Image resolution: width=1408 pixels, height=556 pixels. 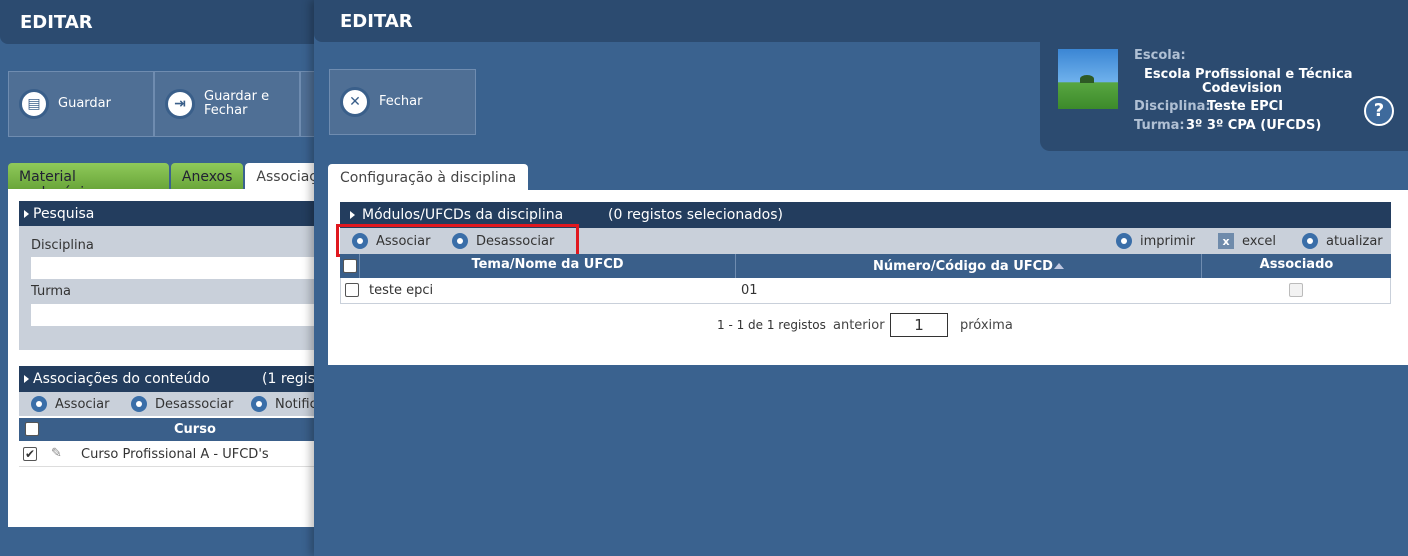 What do you see at coordinates (1247, 241) in the screenshot?
I see `excel-button: x excel` at bounding box center [1247, 241].